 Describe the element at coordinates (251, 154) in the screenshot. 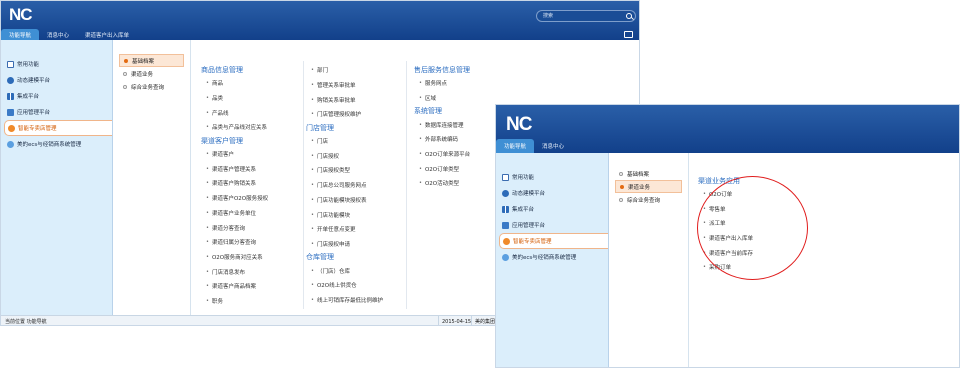

I see `menu-link: 渠道客户` at that location.